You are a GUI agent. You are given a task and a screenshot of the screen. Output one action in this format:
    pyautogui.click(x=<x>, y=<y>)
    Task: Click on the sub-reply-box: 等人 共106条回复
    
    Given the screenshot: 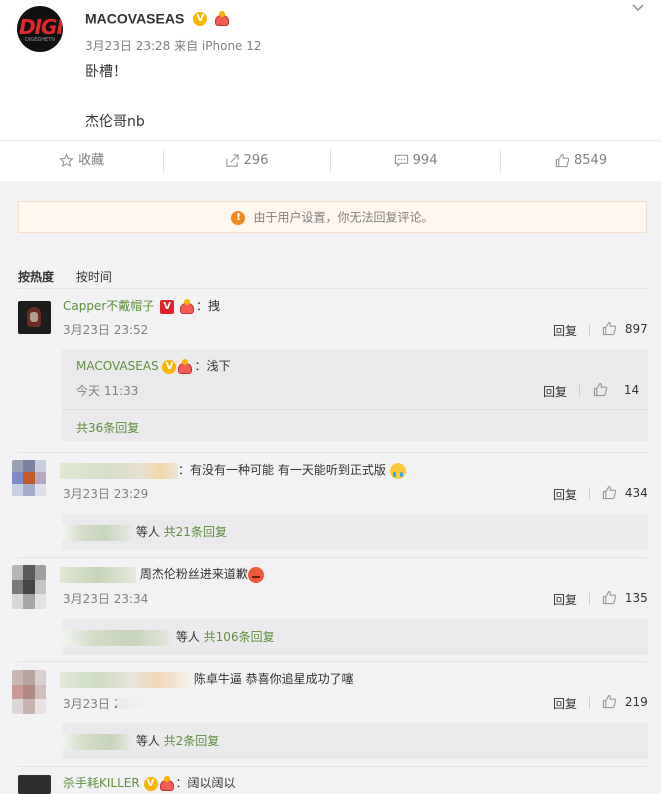 What is the action you would take?
    pyautogui.click(x=355, y=637)
    